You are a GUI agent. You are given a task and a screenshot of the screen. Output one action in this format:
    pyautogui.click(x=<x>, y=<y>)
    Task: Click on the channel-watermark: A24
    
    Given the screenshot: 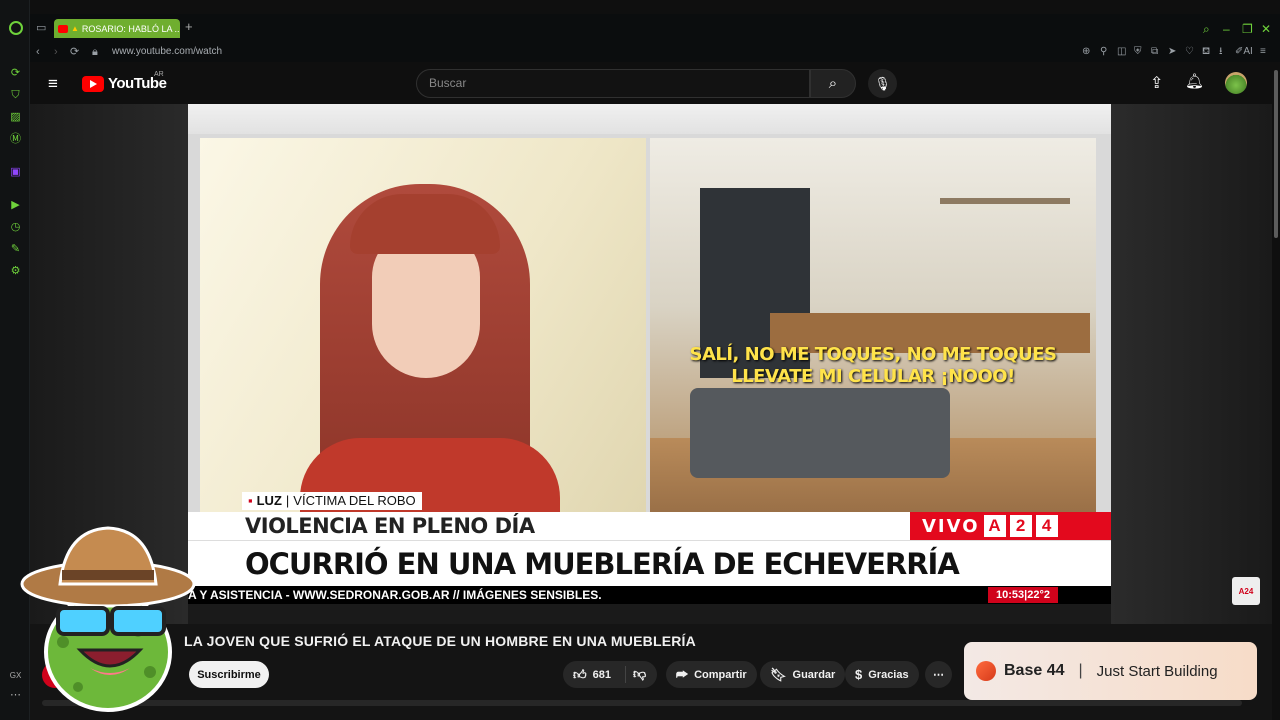 What is the action you would take?
    pyautogui.click(x=1246, y=591)
    